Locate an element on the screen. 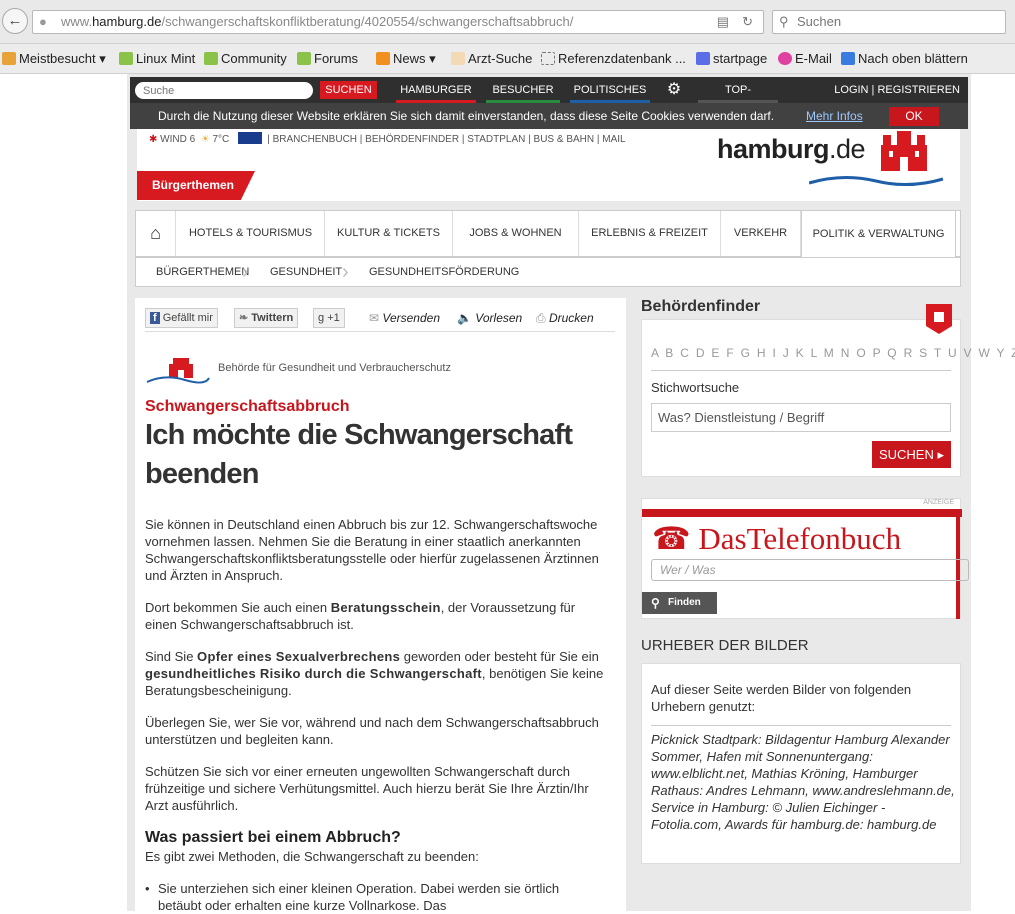 The height and width of the screenshot is (914, 1015). telefonbuch-logo: ☎ DasTelefonbuch is located at coordinates (776, 539).